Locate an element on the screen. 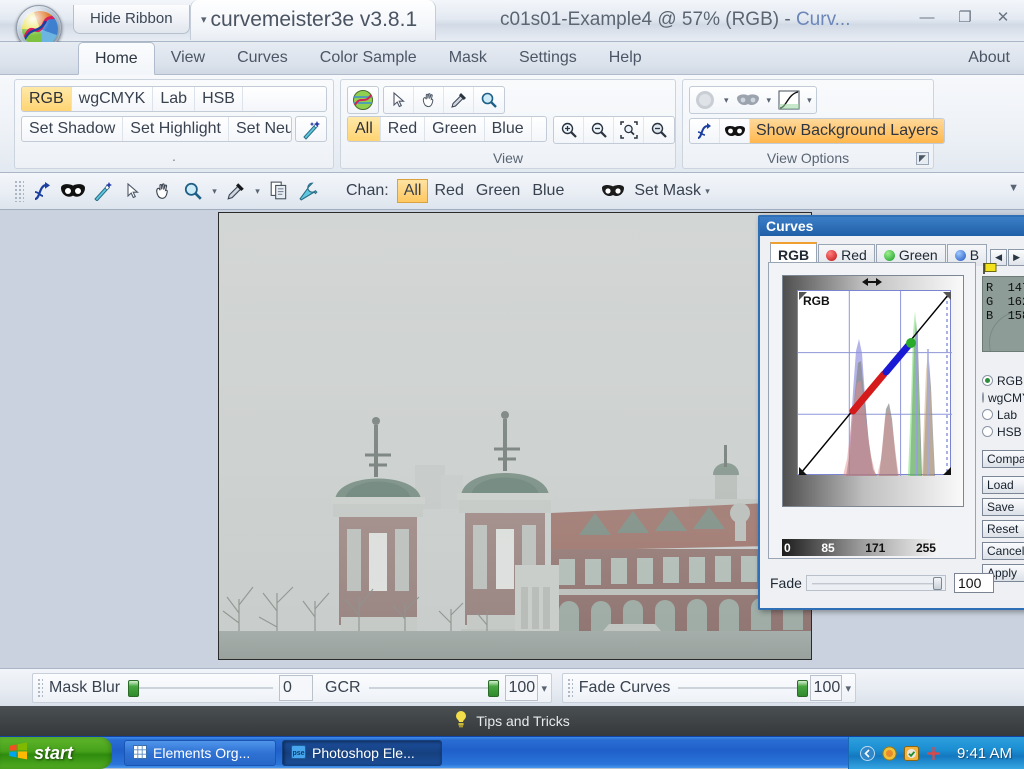  dialog-launcher-icon: ◤ is located at coordinates (922, 158).